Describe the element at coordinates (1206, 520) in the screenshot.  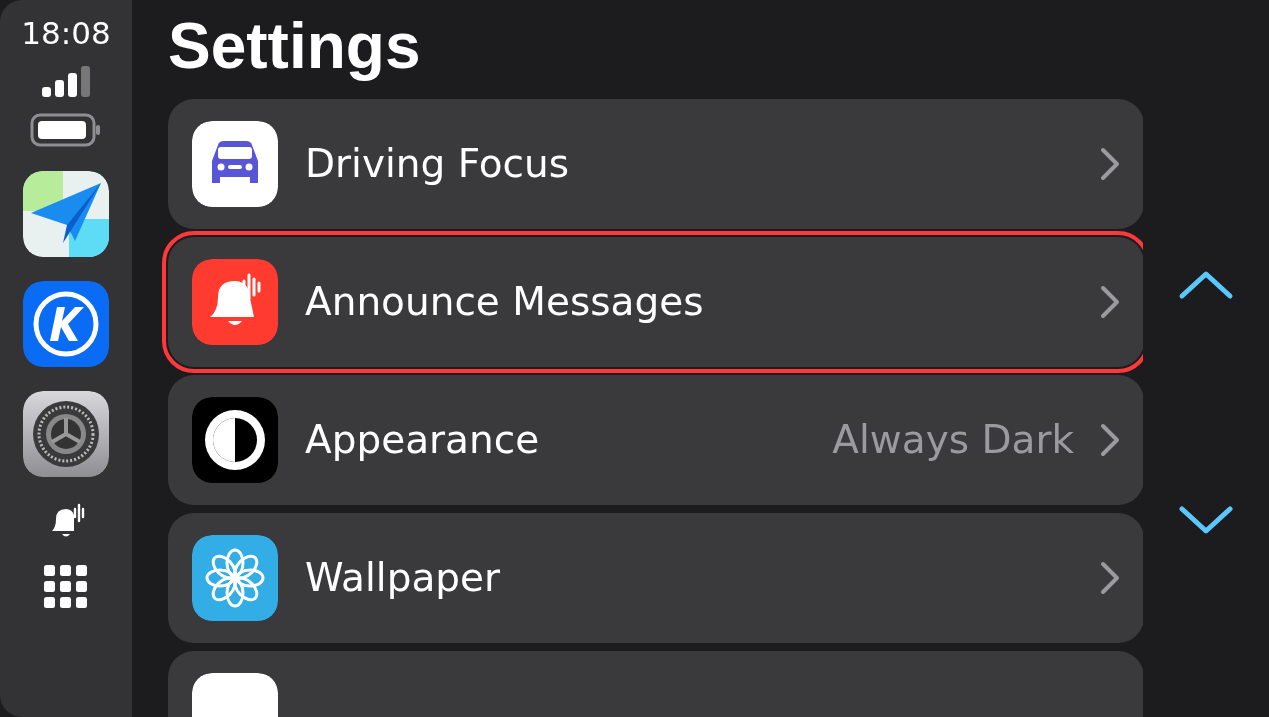
I see `scroll-down-icon` at that location.